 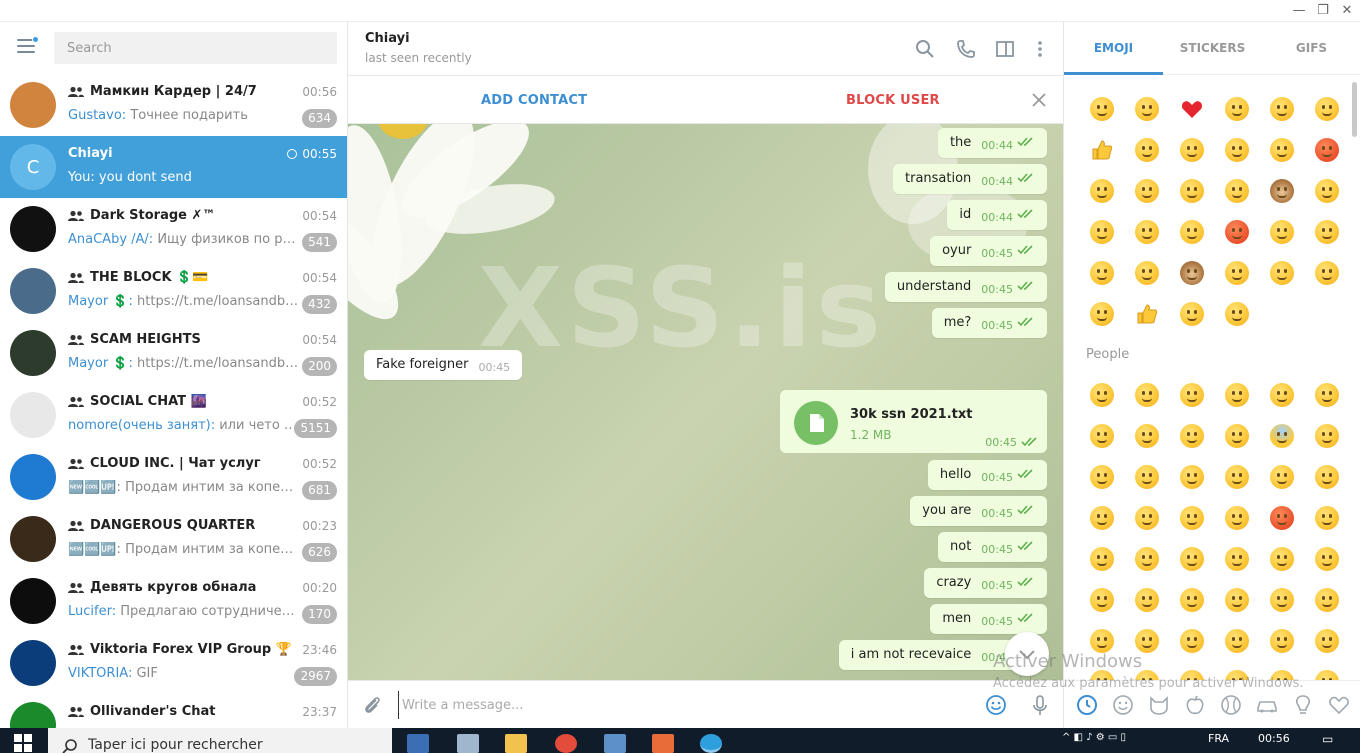 What do you see at coordinates (1281, 190) in the screenshot?
I see `monkey-emoji` at bounding box center [1281, 190].